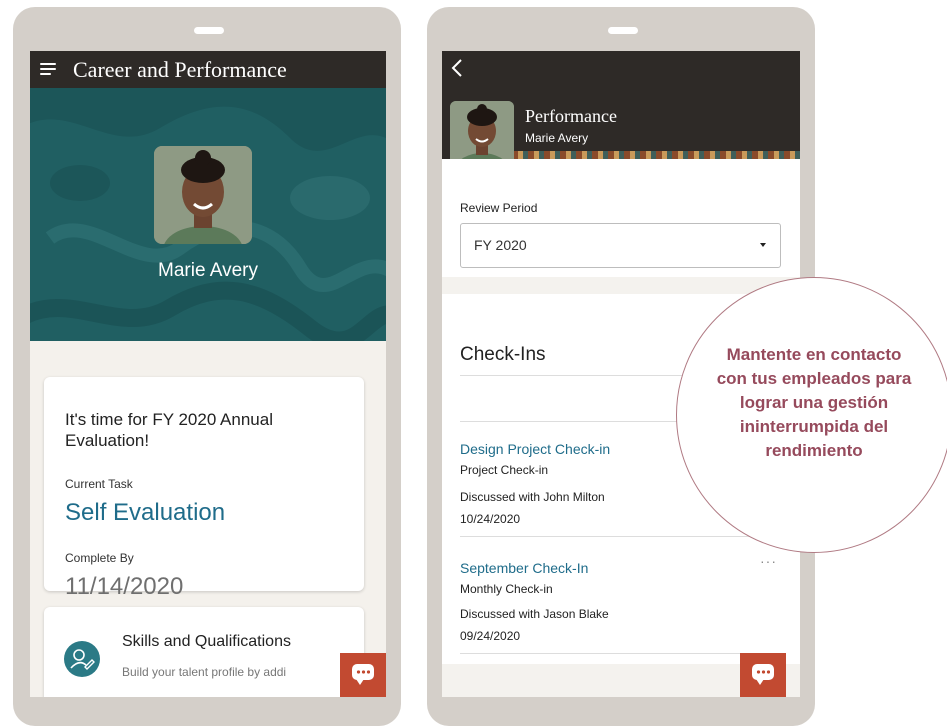 The width and height of the screenshot is (947, 726). What do you see at coordinates (204, 672) in the screenshot?
I see `skills-description: Build your talent profile by addi` at bounding box center [204, 672].